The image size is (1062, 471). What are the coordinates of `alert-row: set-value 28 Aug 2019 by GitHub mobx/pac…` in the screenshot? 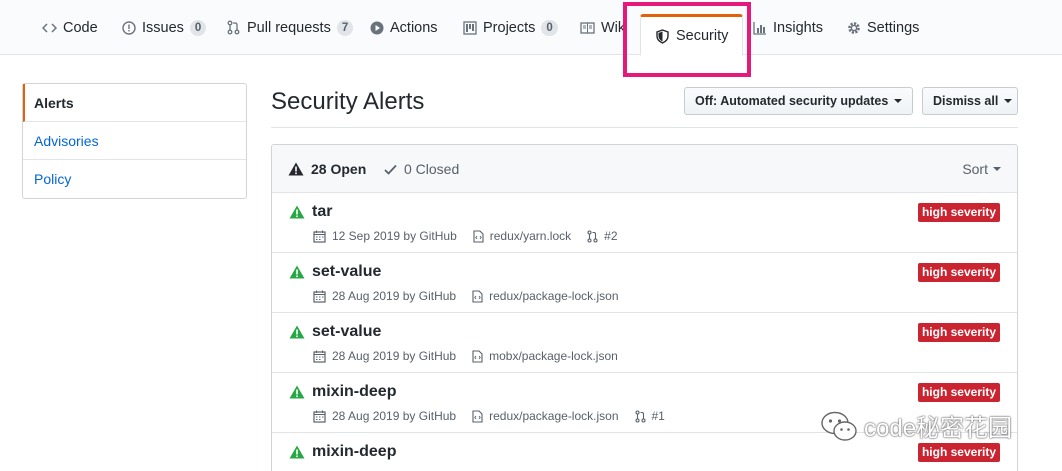 It's located at (644, 343).